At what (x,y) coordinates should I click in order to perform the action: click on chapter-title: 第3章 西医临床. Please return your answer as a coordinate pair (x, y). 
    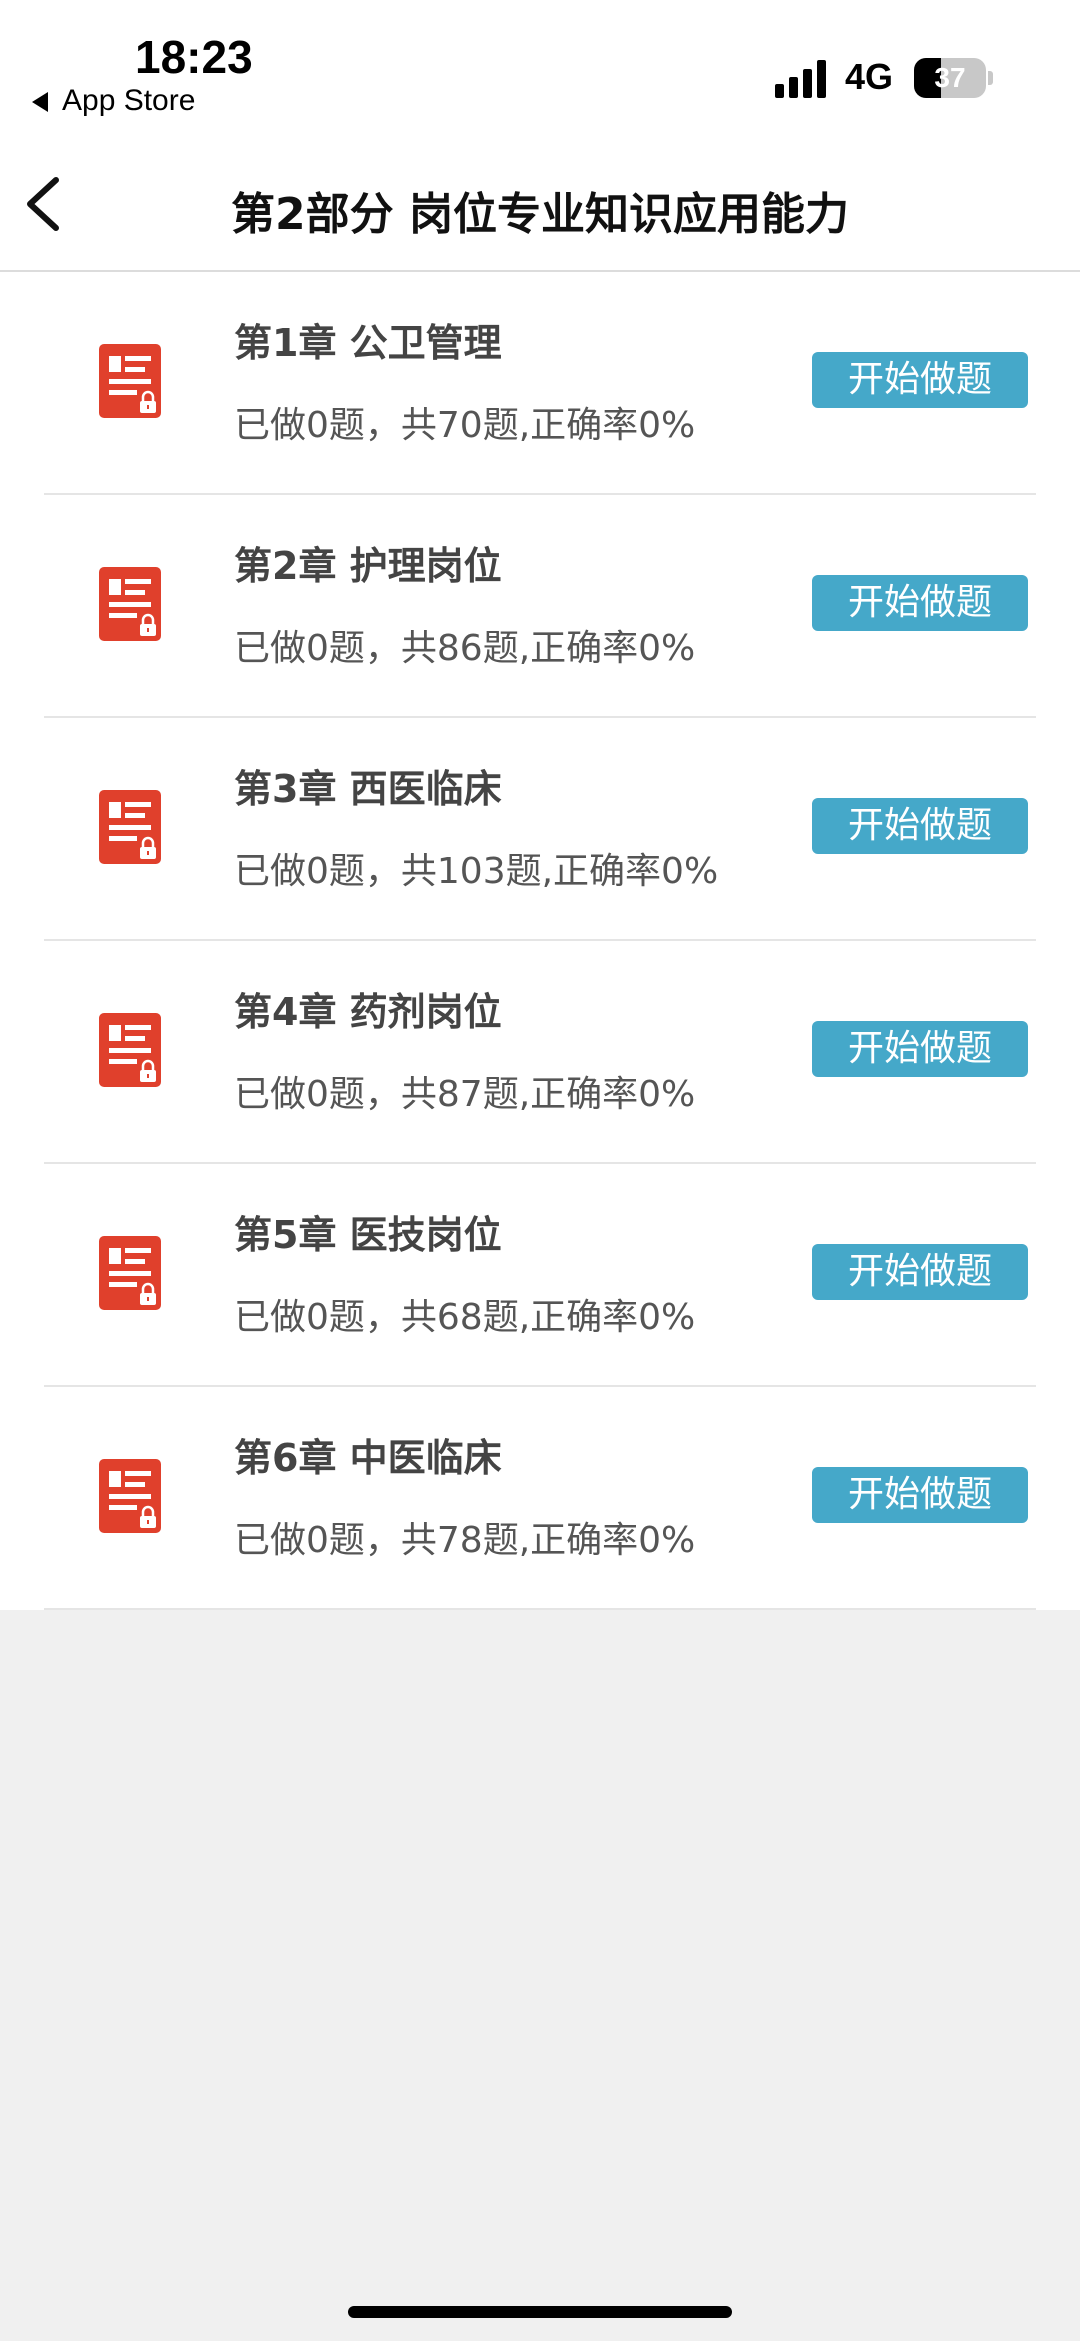
    Looking at the image, I should click on (368, 789).